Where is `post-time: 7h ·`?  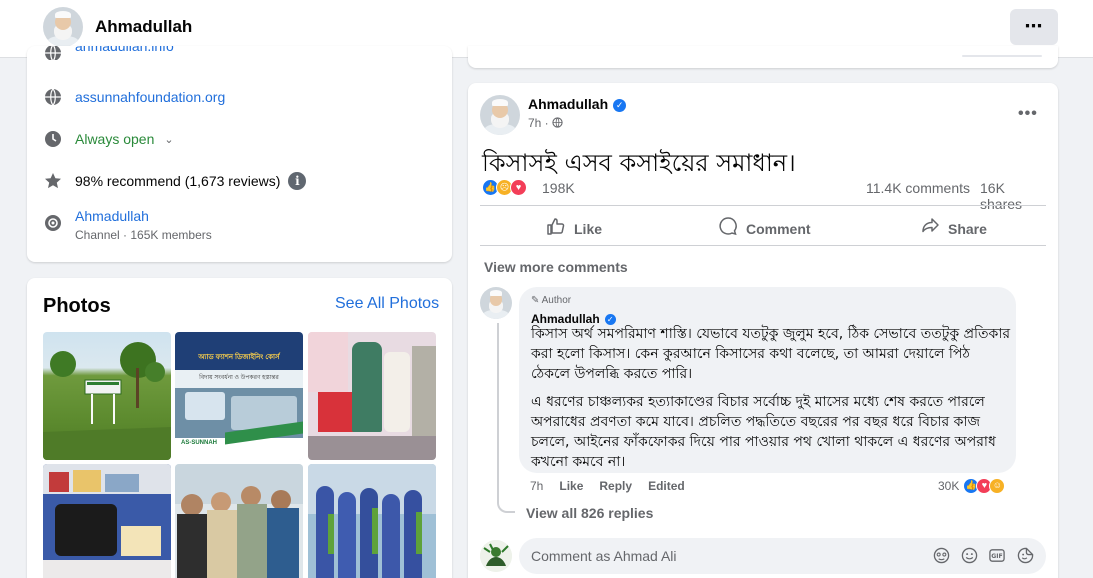
post-time: 7h · is located at coordinates (545, 123).